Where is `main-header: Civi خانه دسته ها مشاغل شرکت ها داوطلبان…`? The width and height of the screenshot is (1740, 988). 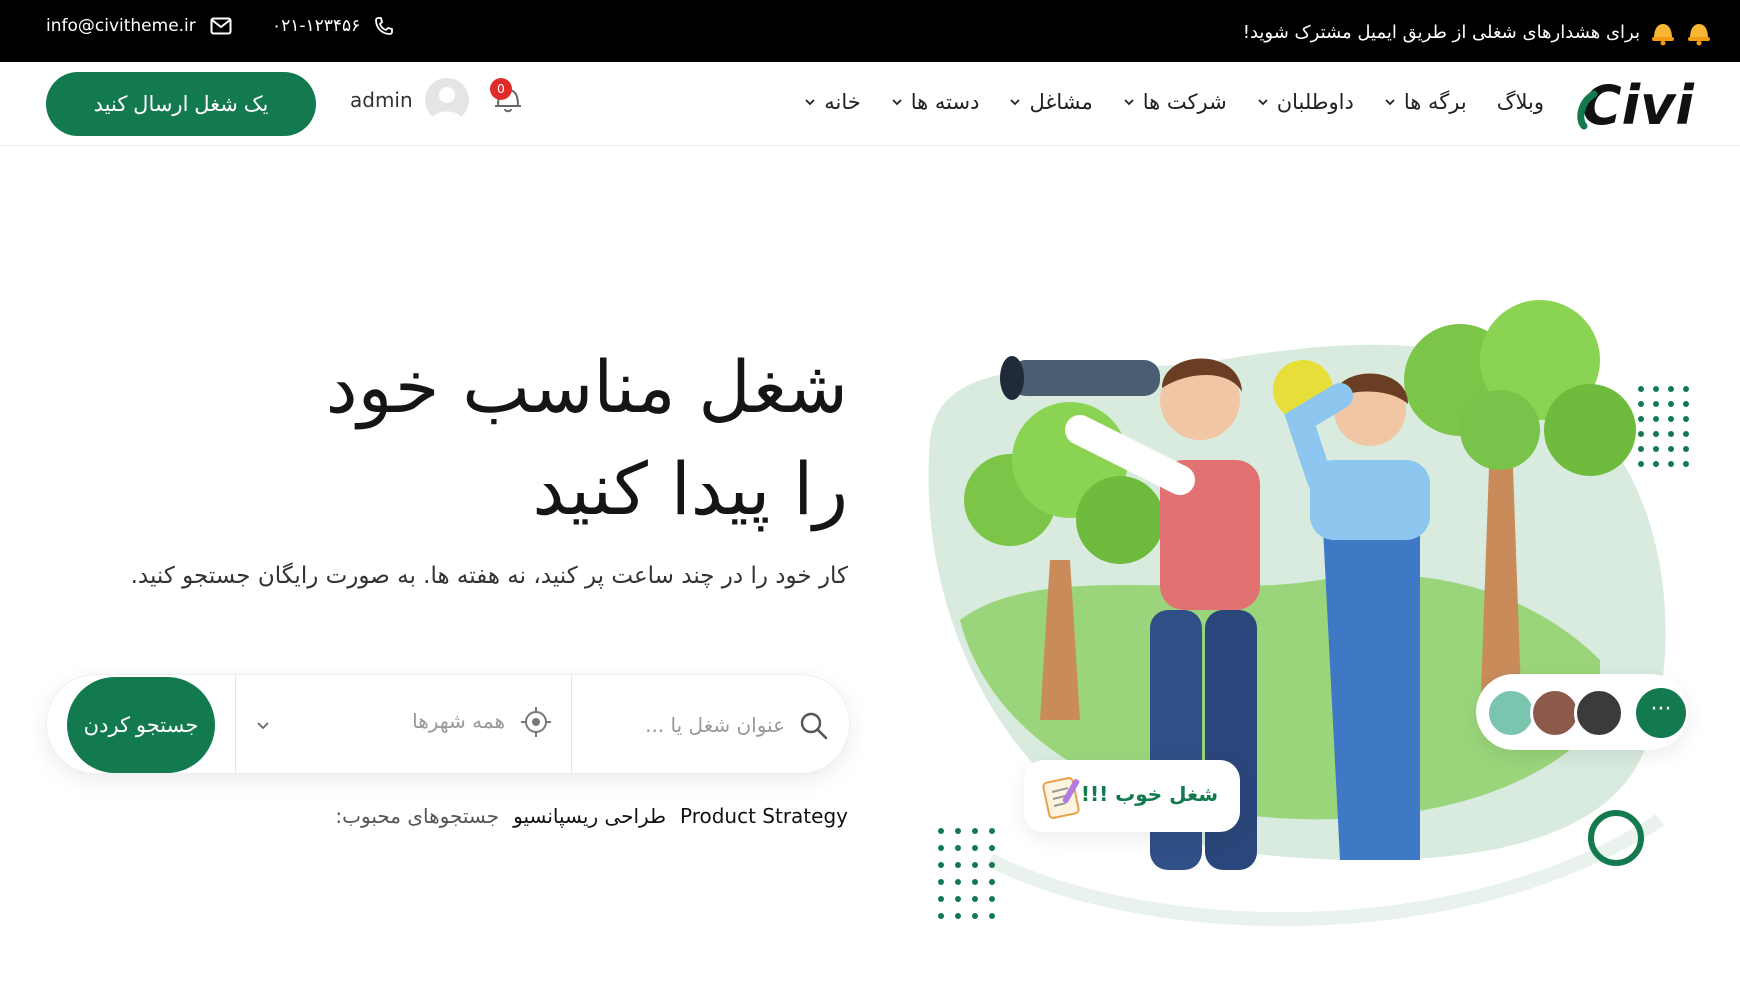 main-header: Civi خانه دسته ها مشاغل شرکت ها داوطلبان… is located at coordinates (870, 104).